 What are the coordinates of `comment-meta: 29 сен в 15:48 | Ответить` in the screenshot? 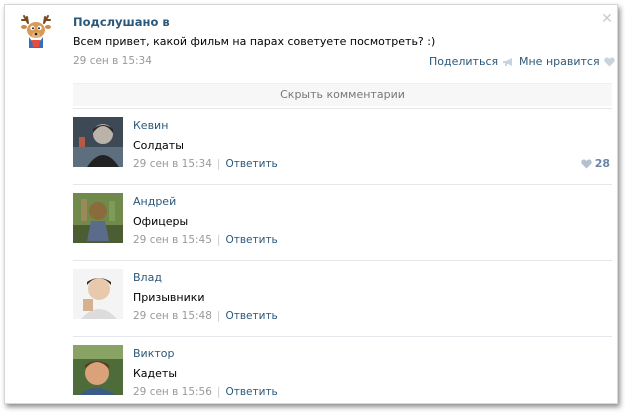 It's located at (205, 316).